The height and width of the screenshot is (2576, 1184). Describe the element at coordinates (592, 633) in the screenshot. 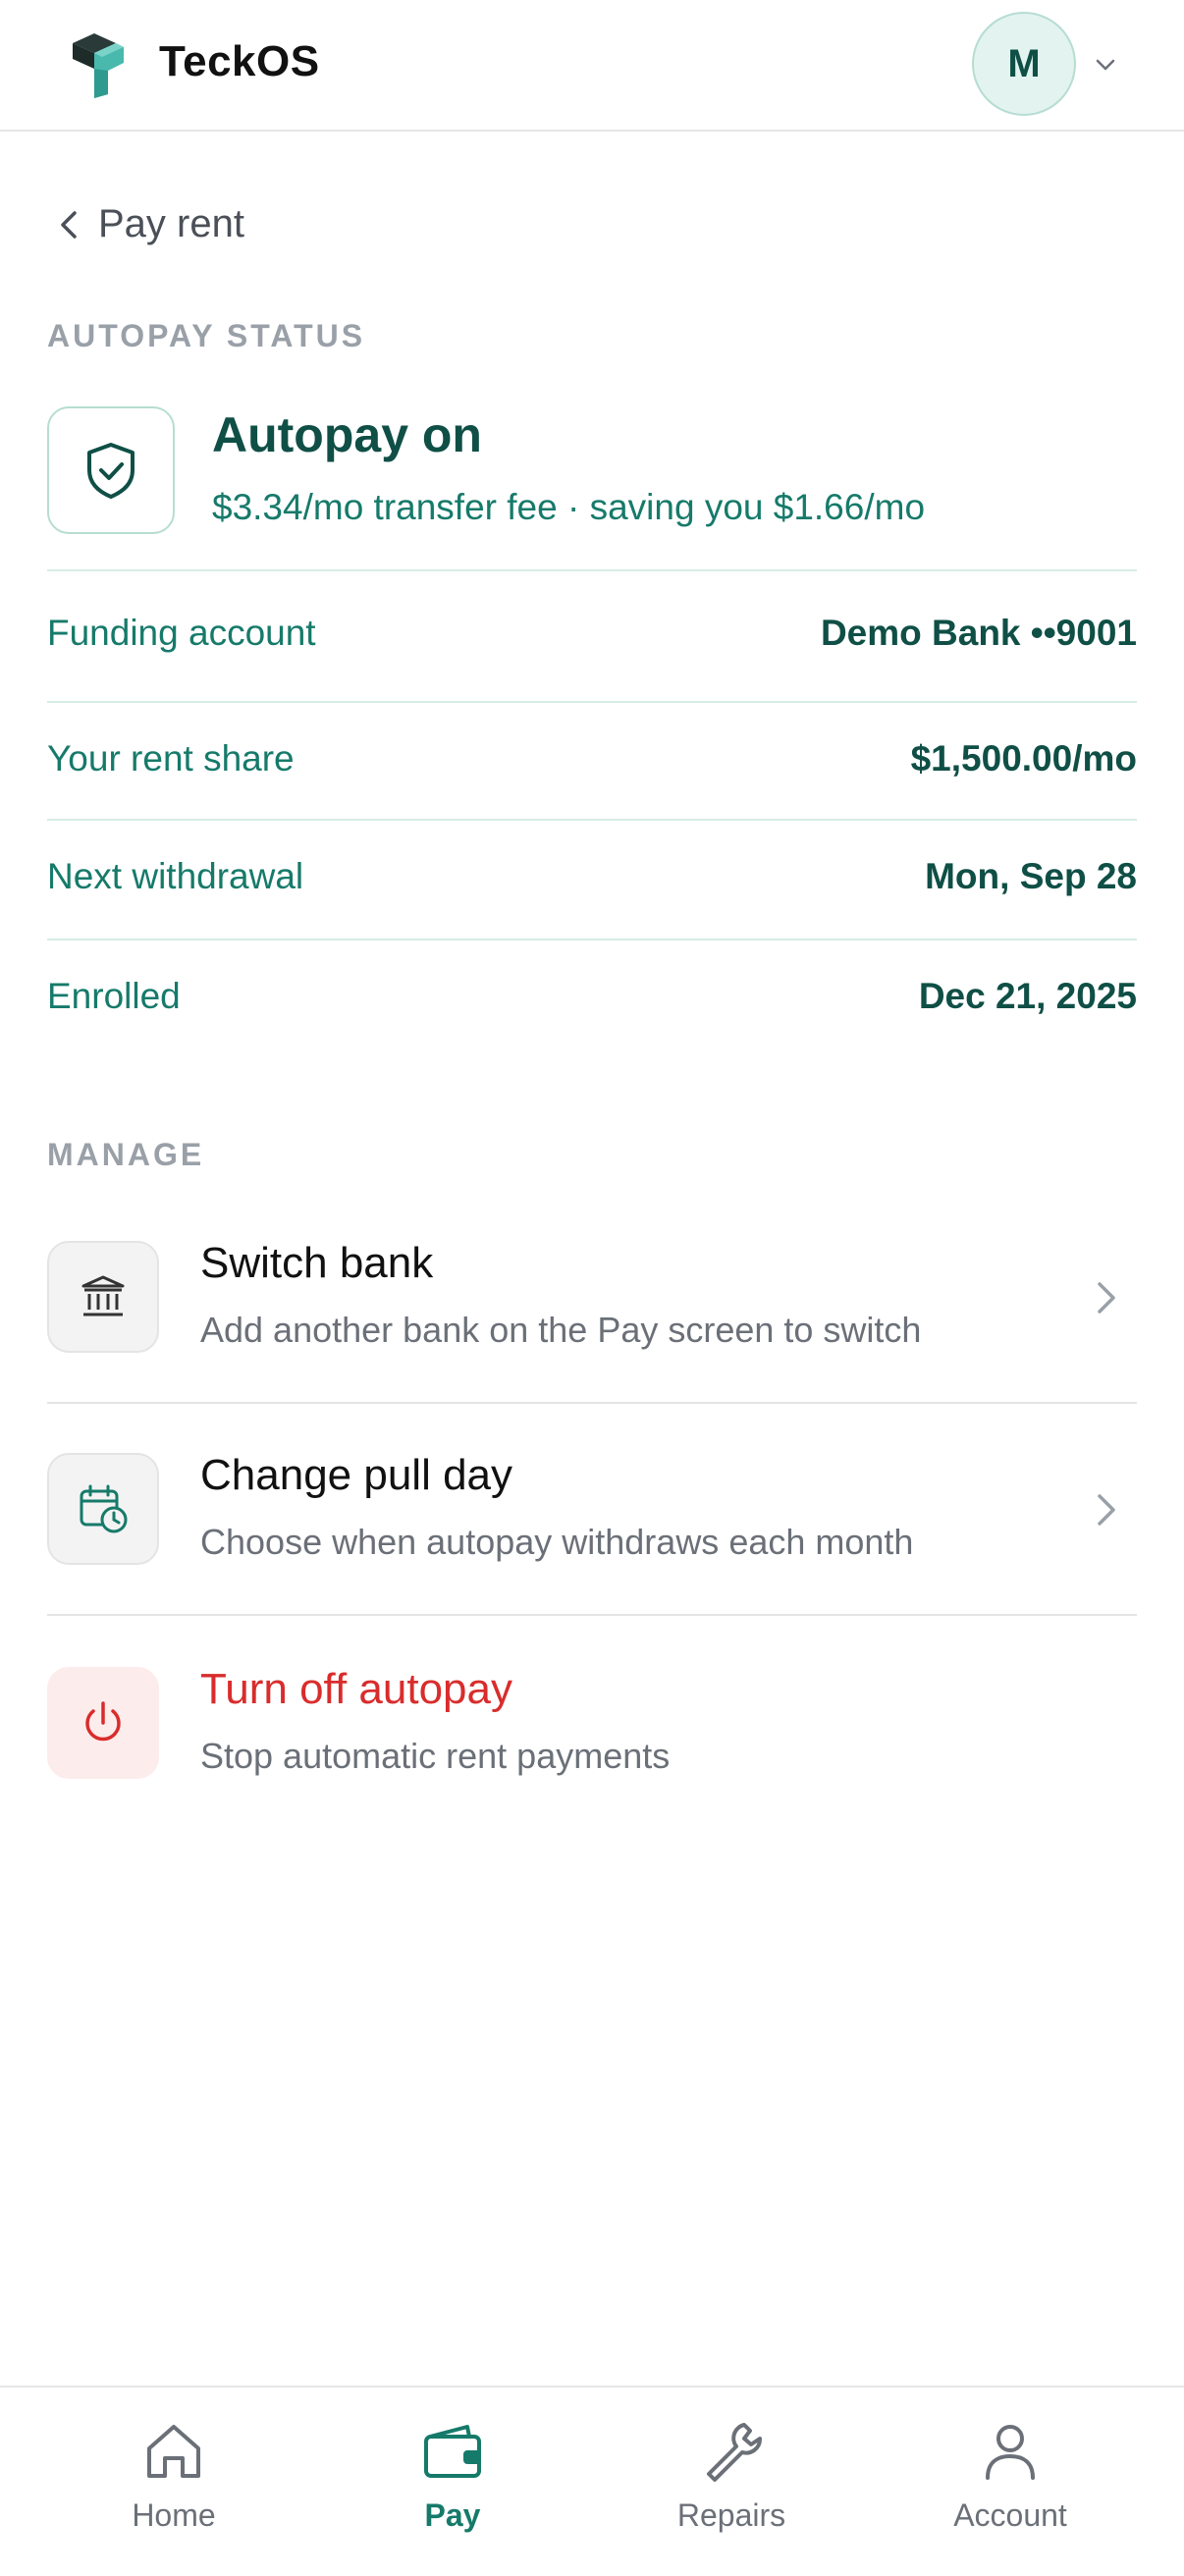

I see `detail-row-funding-account: Funding account Demo Bank ••9001` at that location.